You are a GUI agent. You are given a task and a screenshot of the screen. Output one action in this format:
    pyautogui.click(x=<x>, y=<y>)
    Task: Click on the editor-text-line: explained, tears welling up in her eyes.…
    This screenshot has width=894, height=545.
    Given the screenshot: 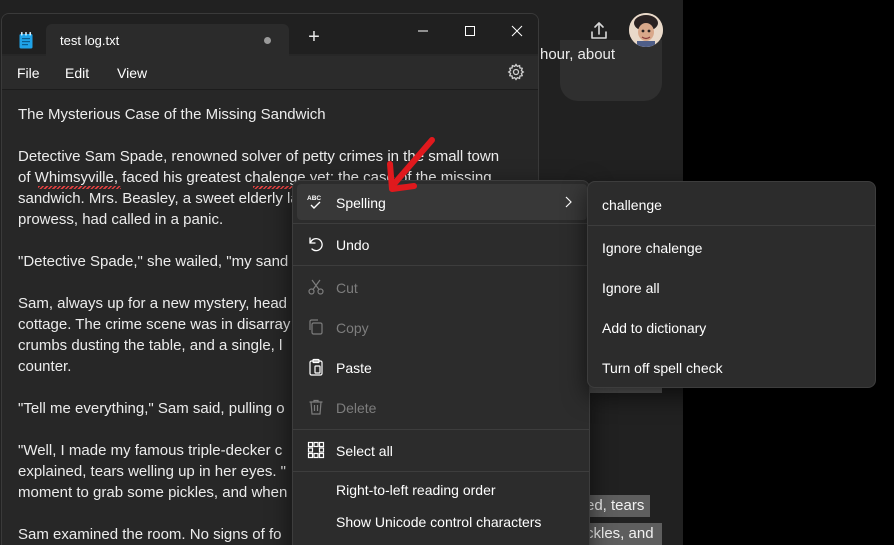 What is the action you would take?
    pyautogui.click(x=152, y=471)
    